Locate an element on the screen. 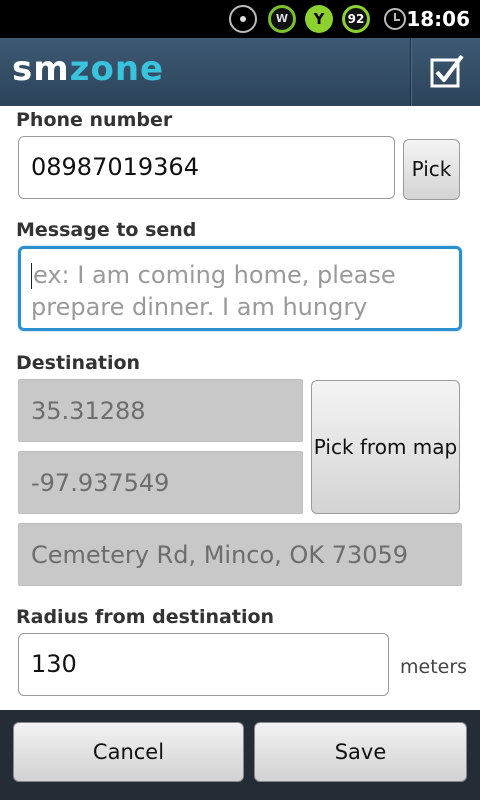  wireless-signal-icon is located at coordinates (243, 19).